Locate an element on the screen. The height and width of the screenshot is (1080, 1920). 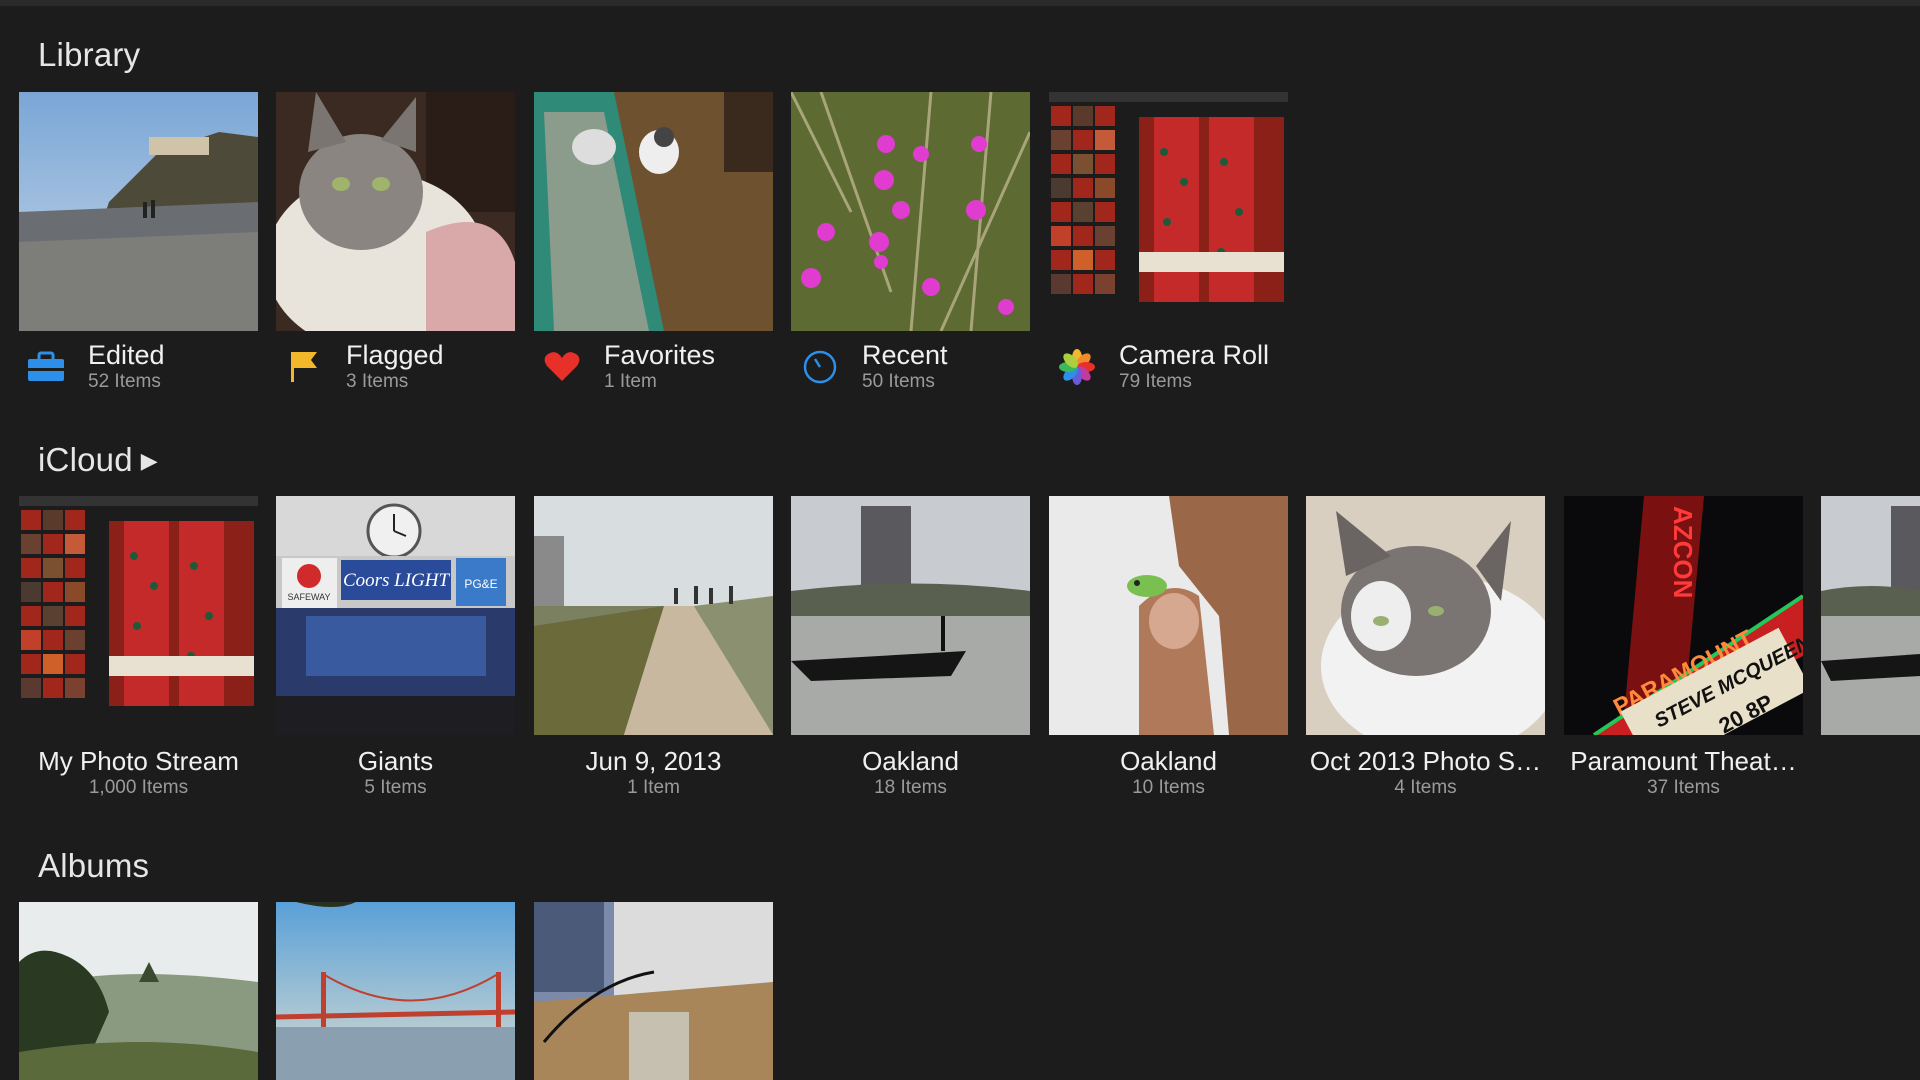
library-item-title: Recent is located at coordinates (905, 355).